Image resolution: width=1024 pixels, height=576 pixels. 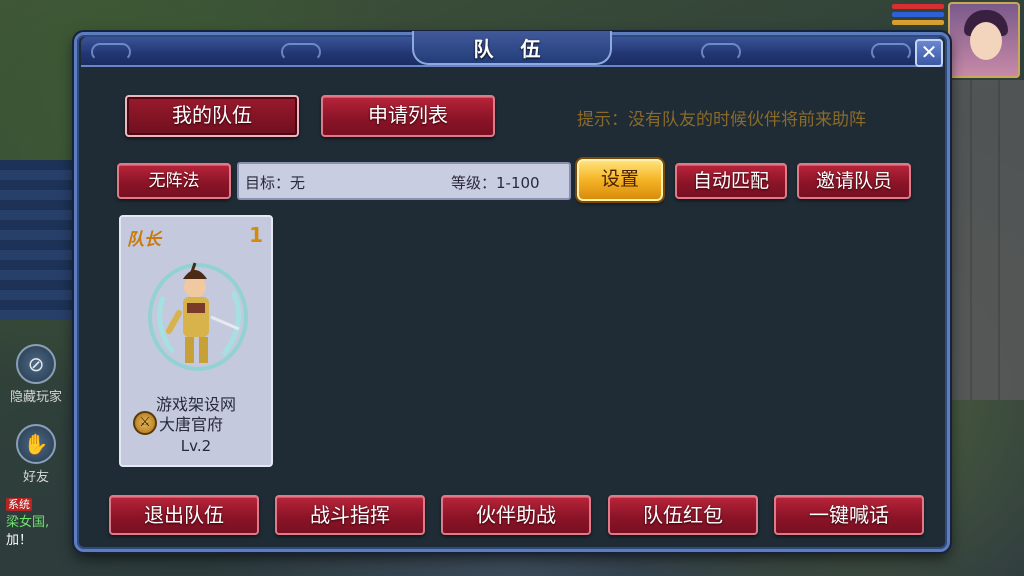 I want to click on target-level-range: 等级：1-100, so click(x=495, y=183).